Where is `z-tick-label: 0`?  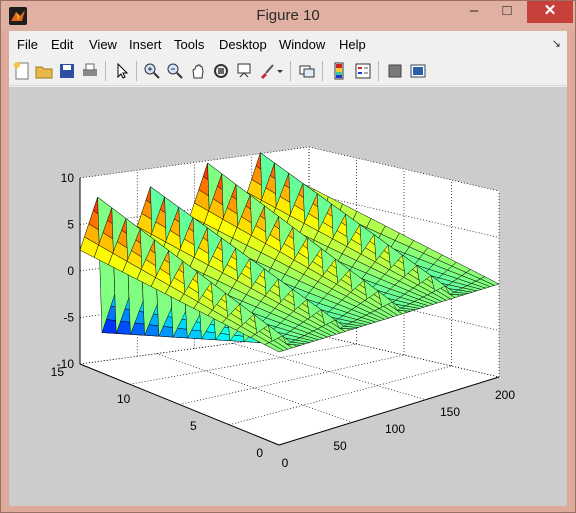 z-tick-label: 0 is located at coordinates (70, 271).